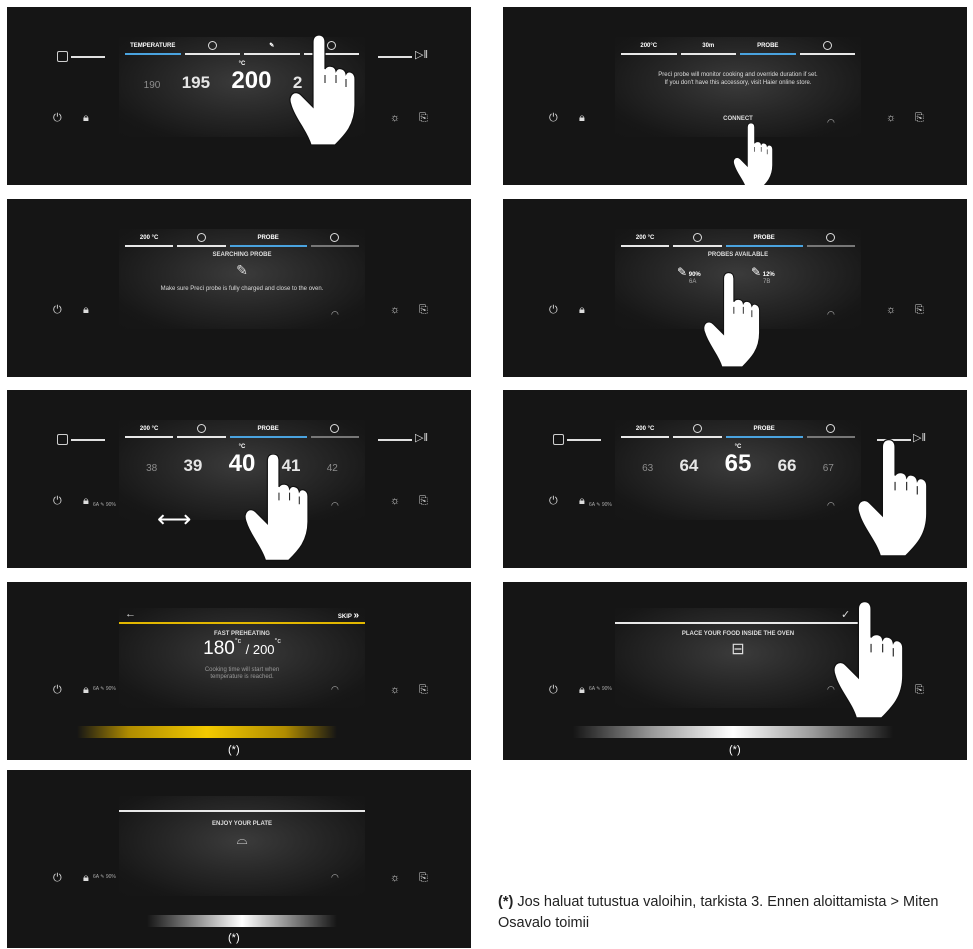  I want to click on light-strip-yellow, so click(207, 732).